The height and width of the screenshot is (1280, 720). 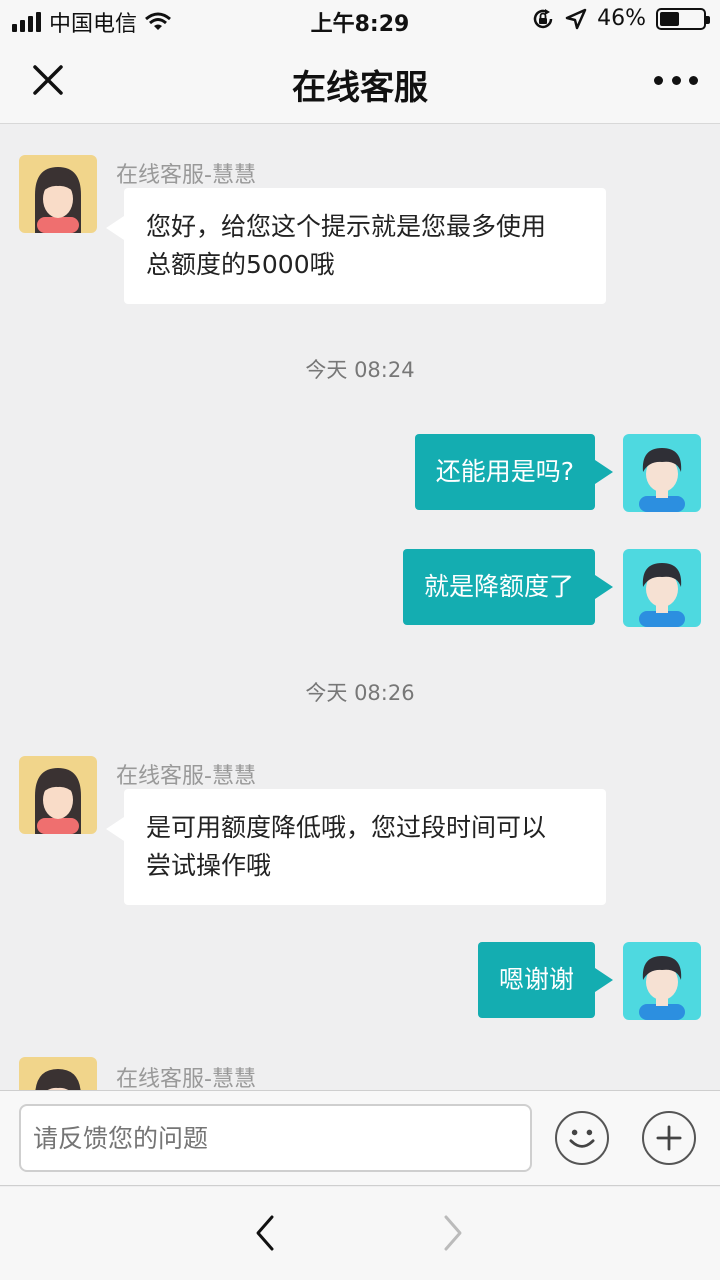 I want to click on feedback-input, so click(x=275, y=1138).